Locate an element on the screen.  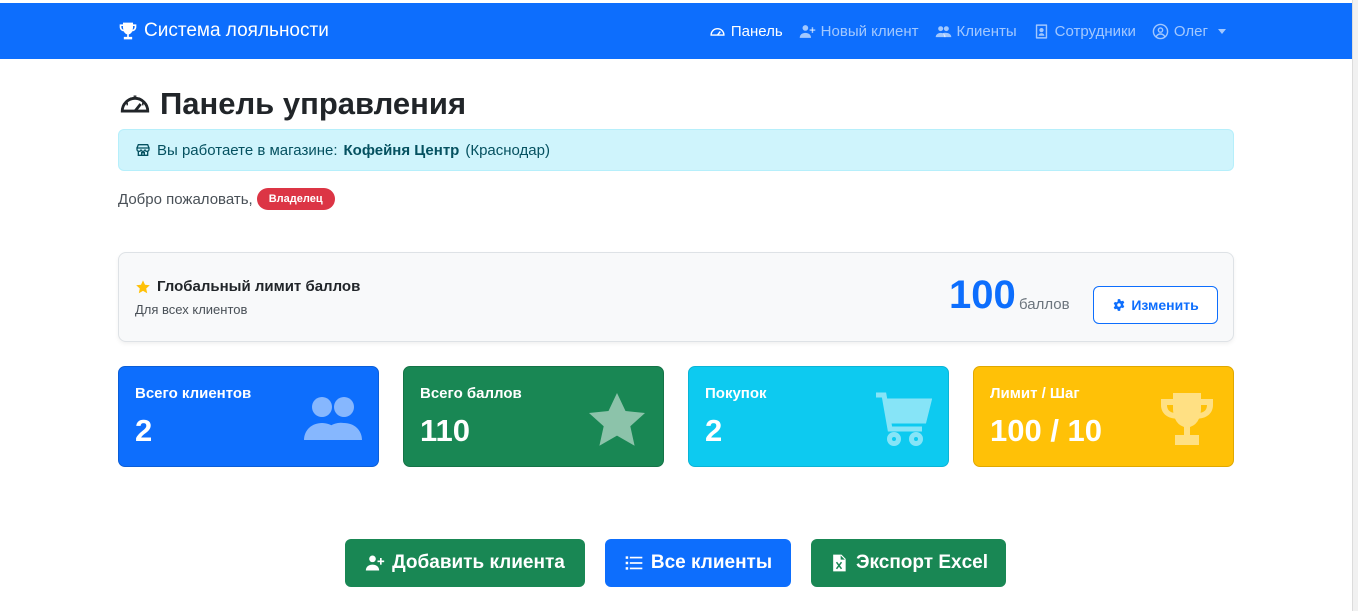
stat-card-limit-step: Лимит / Шаг 100 / 10 is located at coordinates (1103, 416).